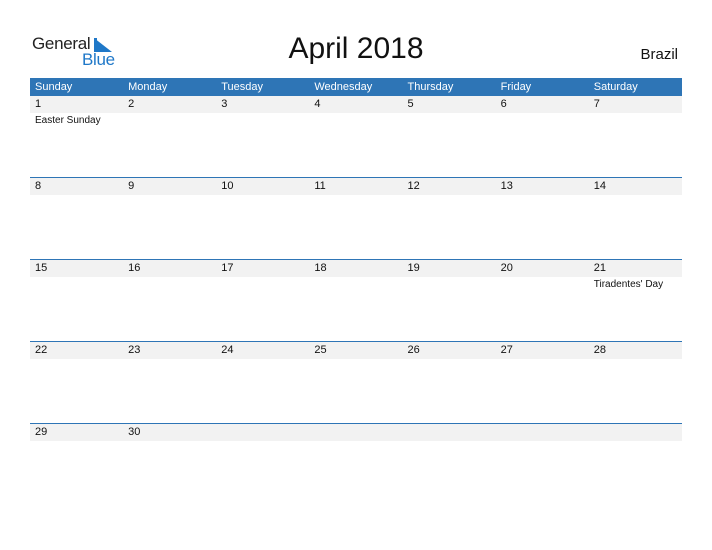 The image size is (712, 550). I want to click on day-cell: 3, so click(262, 111).